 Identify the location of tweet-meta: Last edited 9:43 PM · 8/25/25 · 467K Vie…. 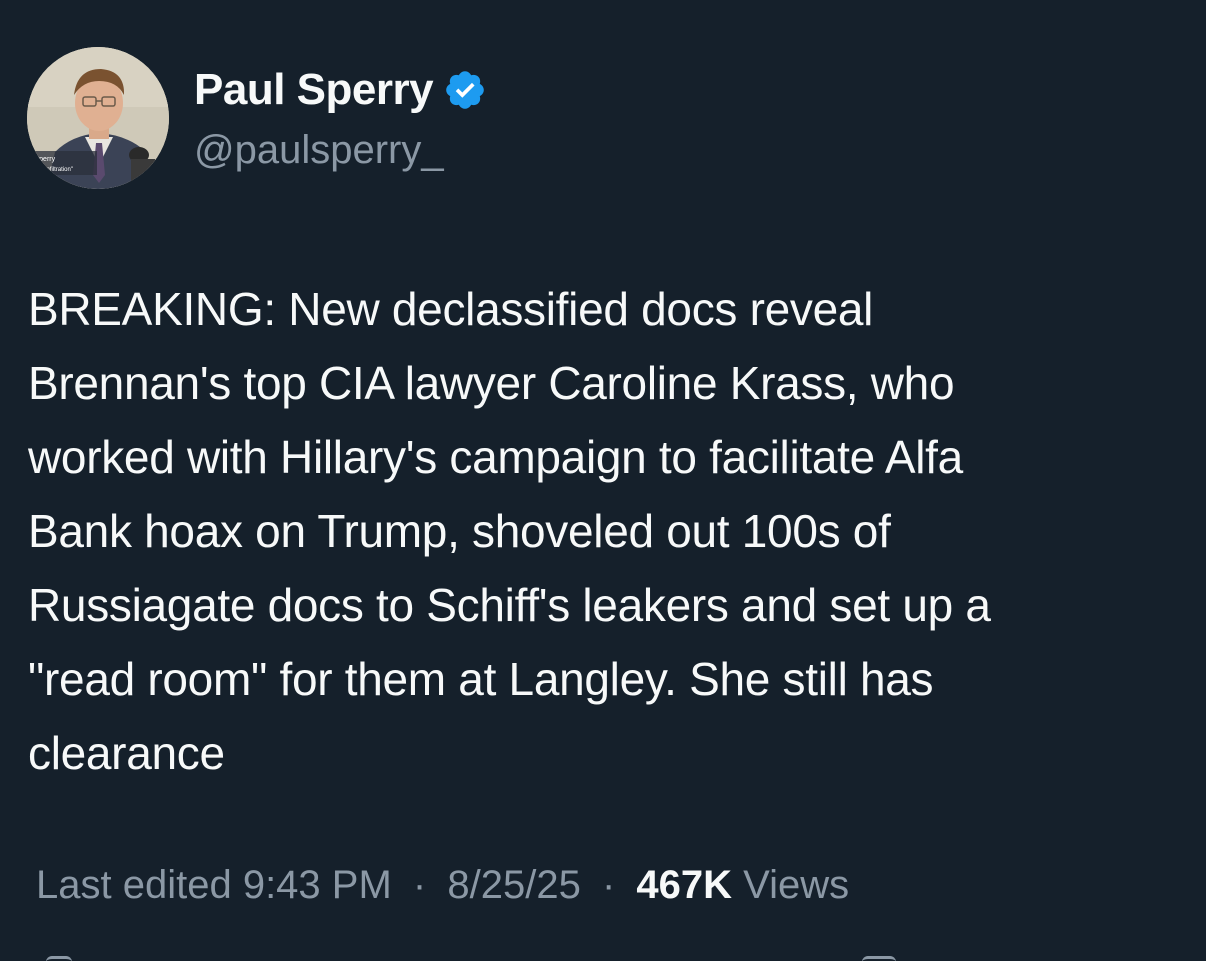
(442, 885).